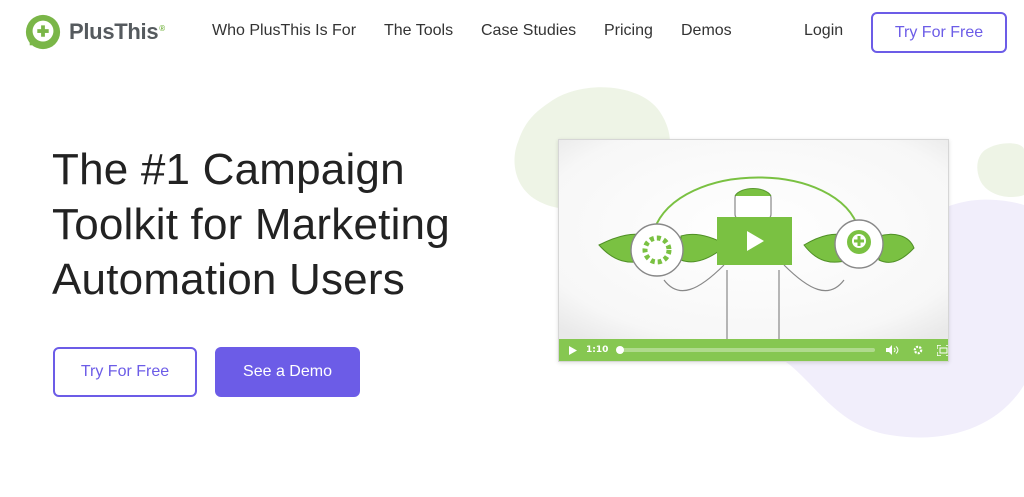 The height and width of the screenshot is (497, 1024). Describe the element at coordinates (251, 224) in the screenshot. I see `hero-heading-line-2: Toolkit for Marketing` at that location.